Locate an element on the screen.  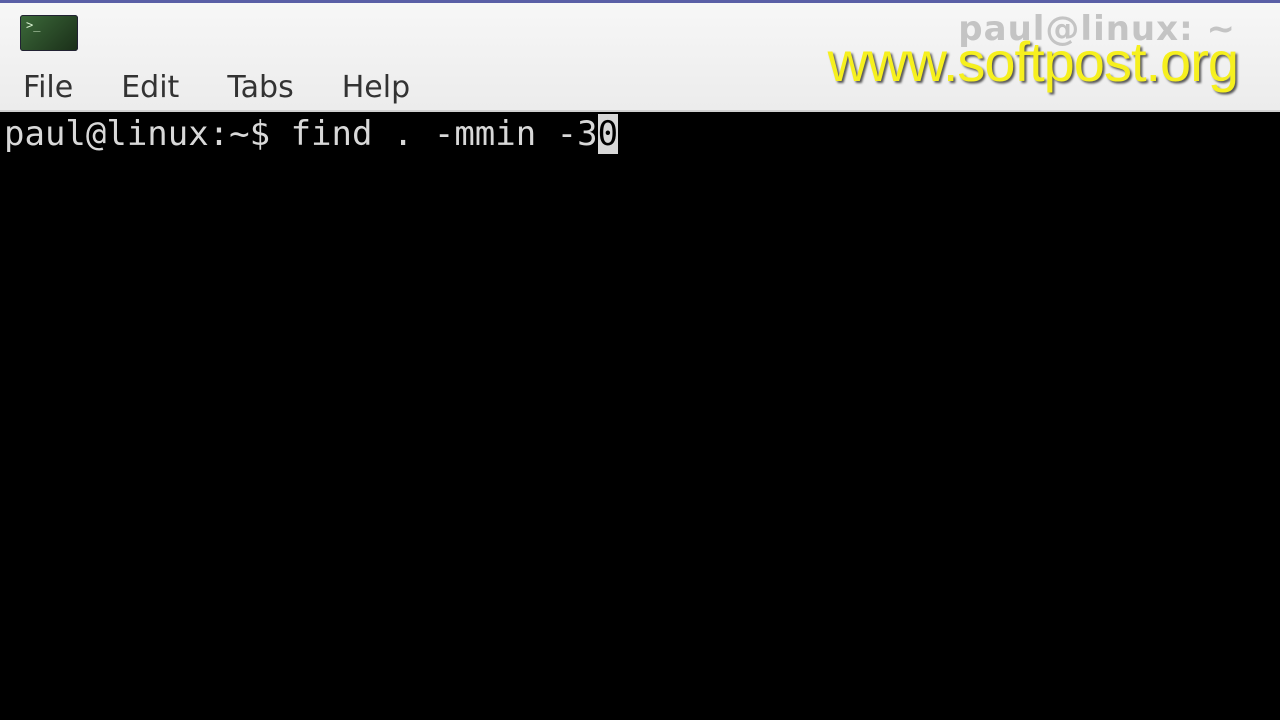
menu-edit: Edit is located at coordinates (150, 87).